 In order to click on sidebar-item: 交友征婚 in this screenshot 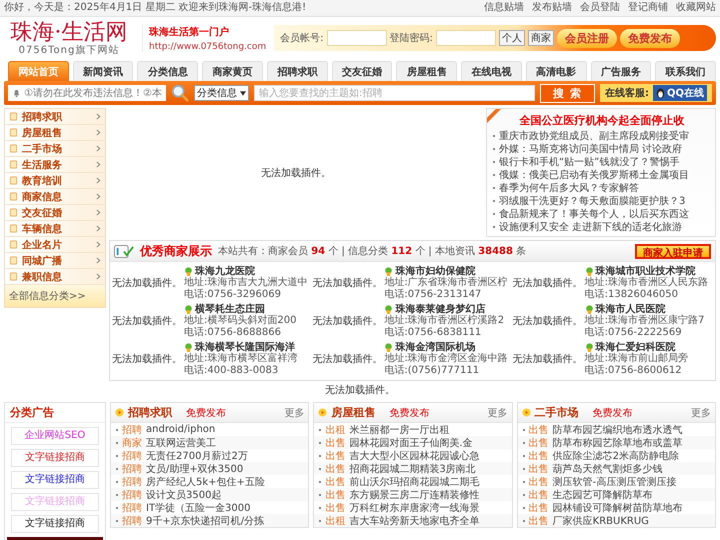, I will do `click(55, 213)`.